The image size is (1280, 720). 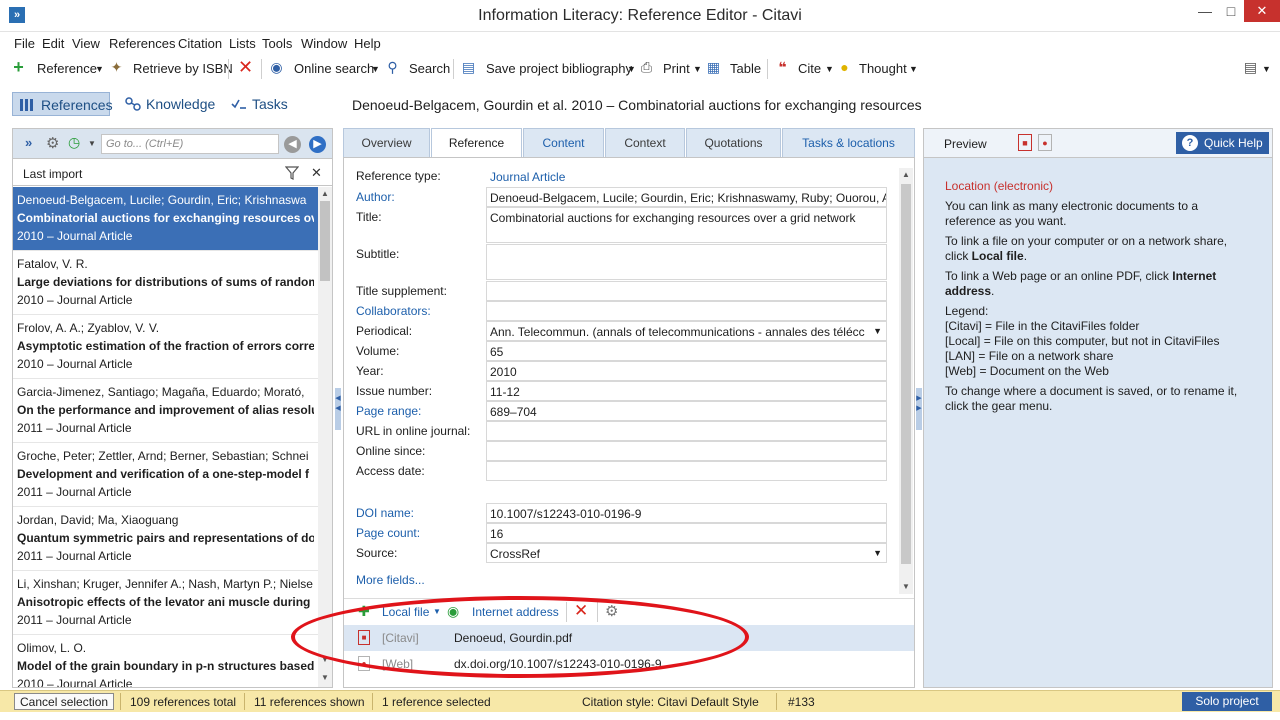 What do you see at coordinates (1222, 143) in the screenshot?
I see `quick-help-button: ? Quick Help` at bounding box center [1222, 143].